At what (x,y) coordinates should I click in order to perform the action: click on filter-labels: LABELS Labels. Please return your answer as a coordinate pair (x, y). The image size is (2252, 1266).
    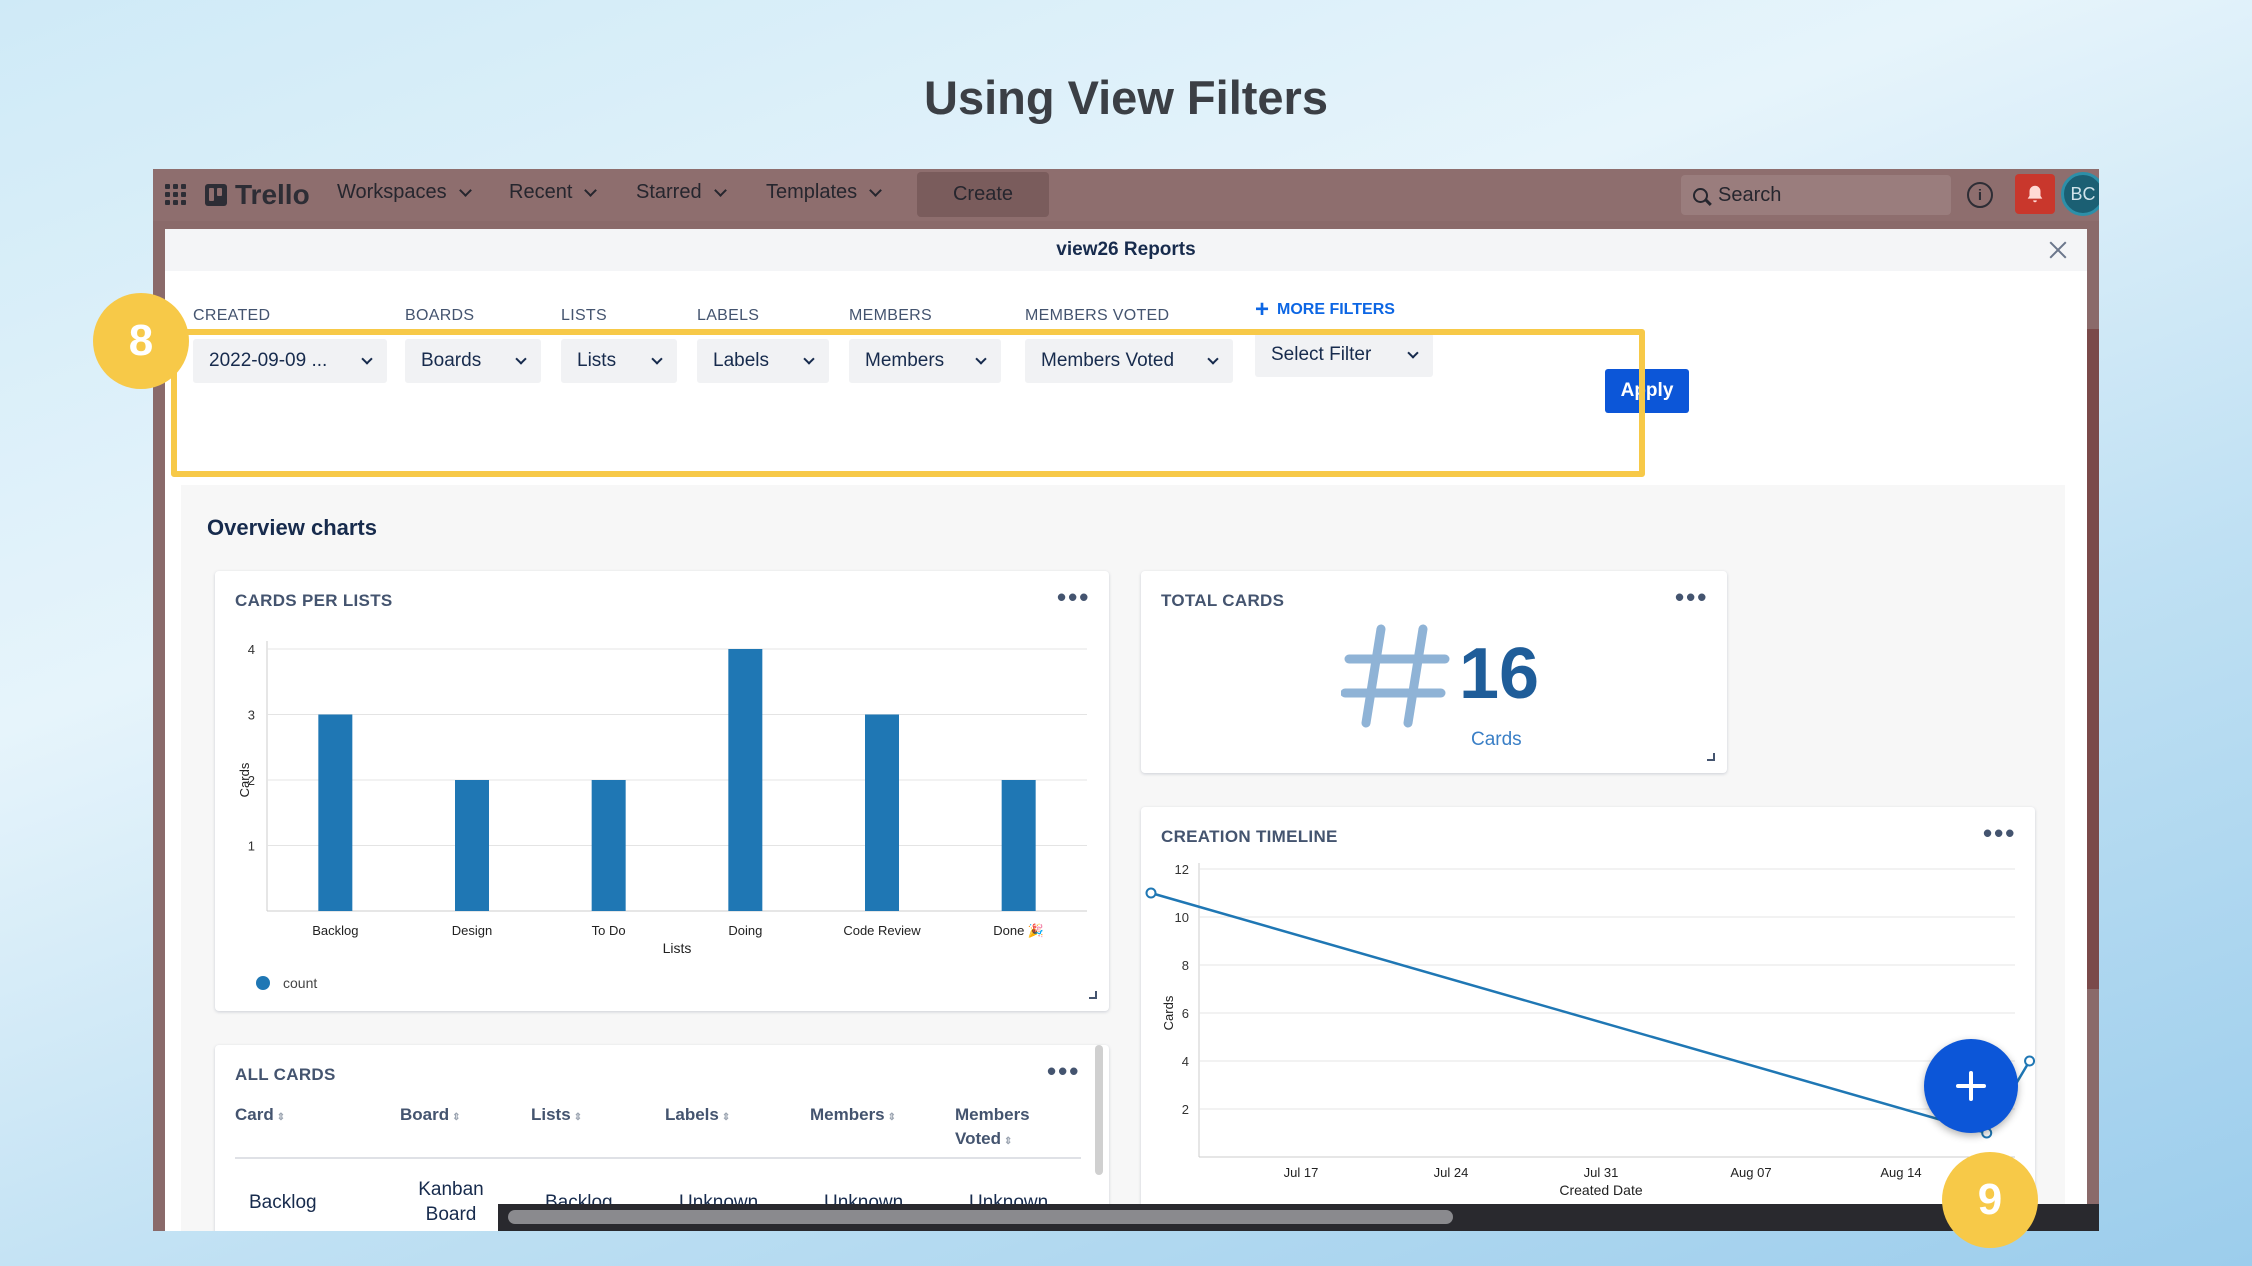
    Looking at the image, I should click on (763, 345).